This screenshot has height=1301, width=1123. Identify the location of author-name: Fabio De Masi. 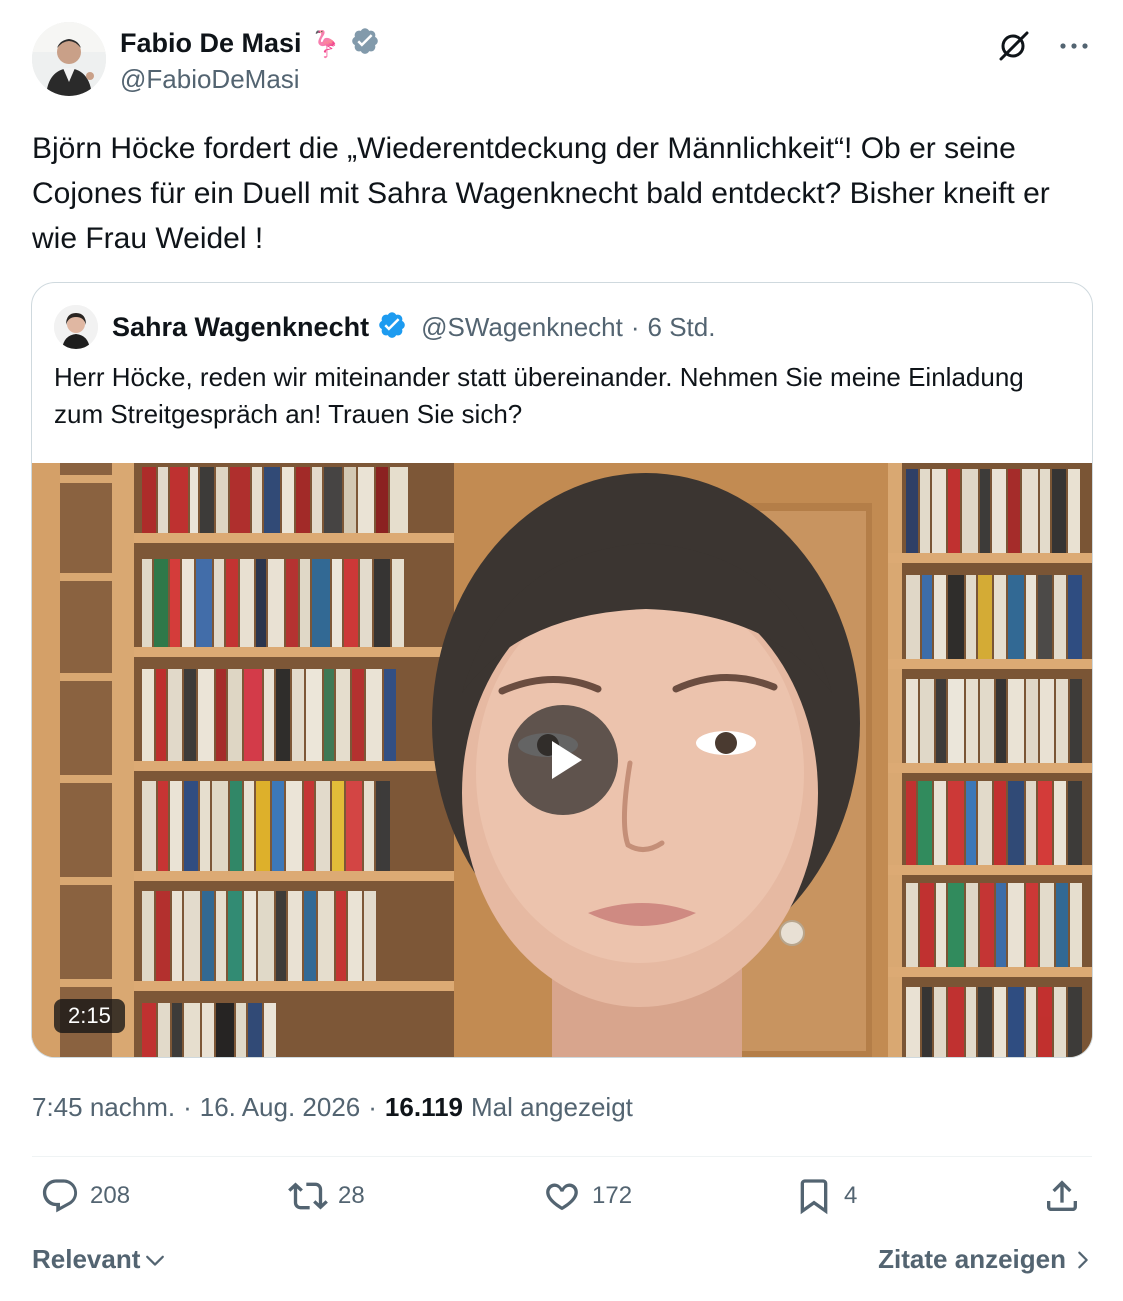
(211, 43).